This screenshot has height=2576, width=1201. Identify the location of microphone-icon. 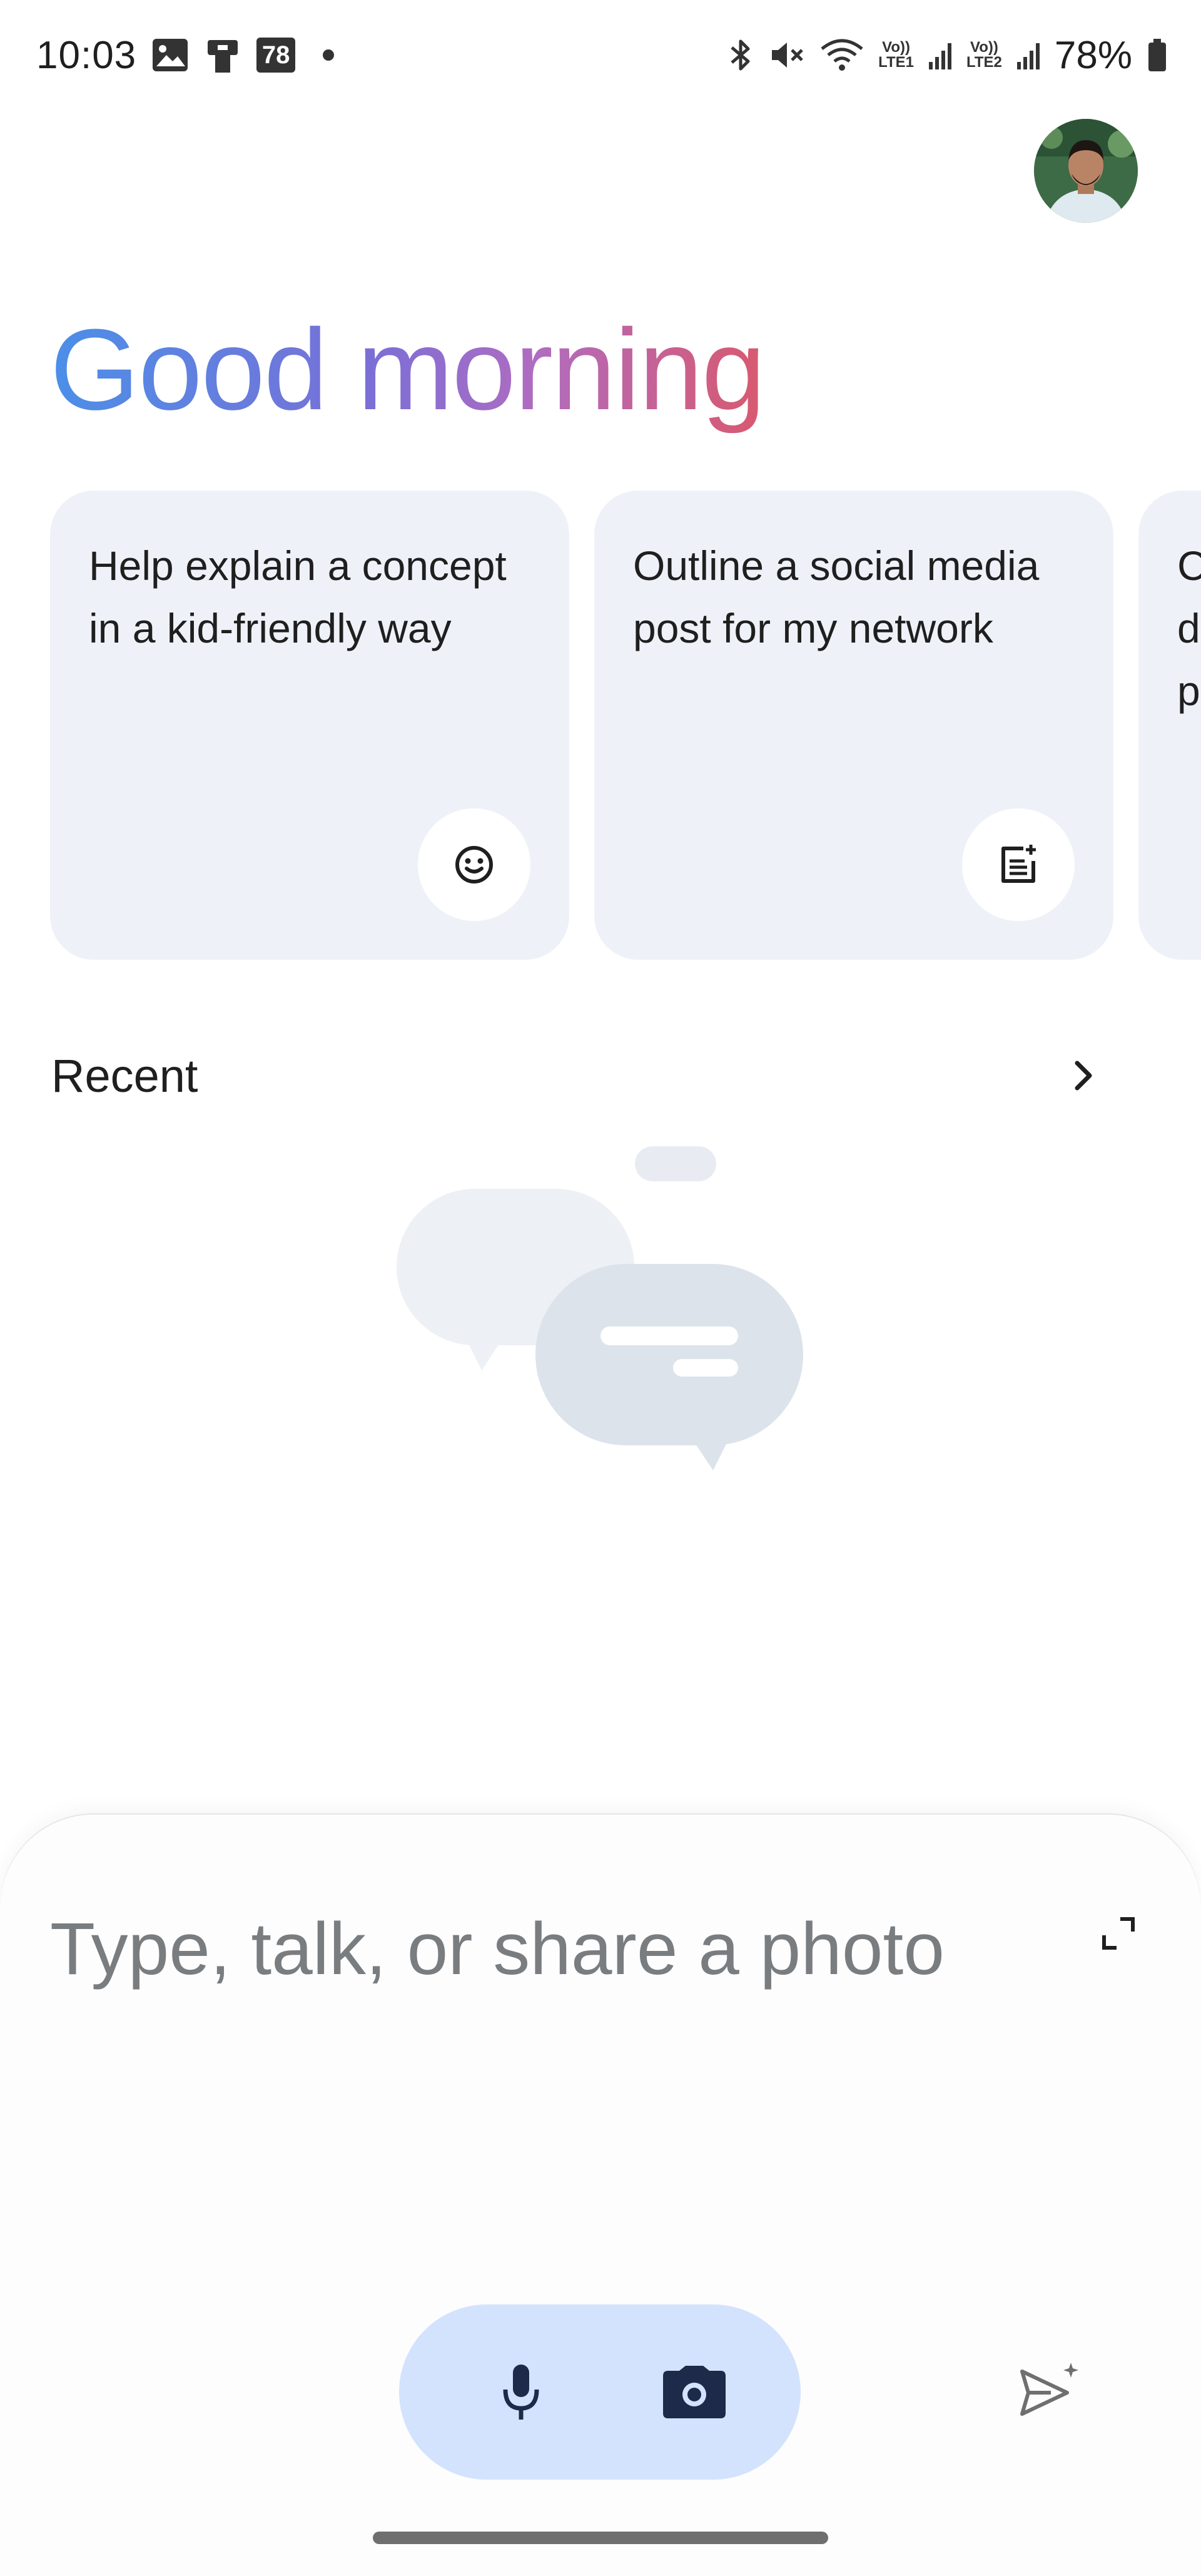
(521, 2392).